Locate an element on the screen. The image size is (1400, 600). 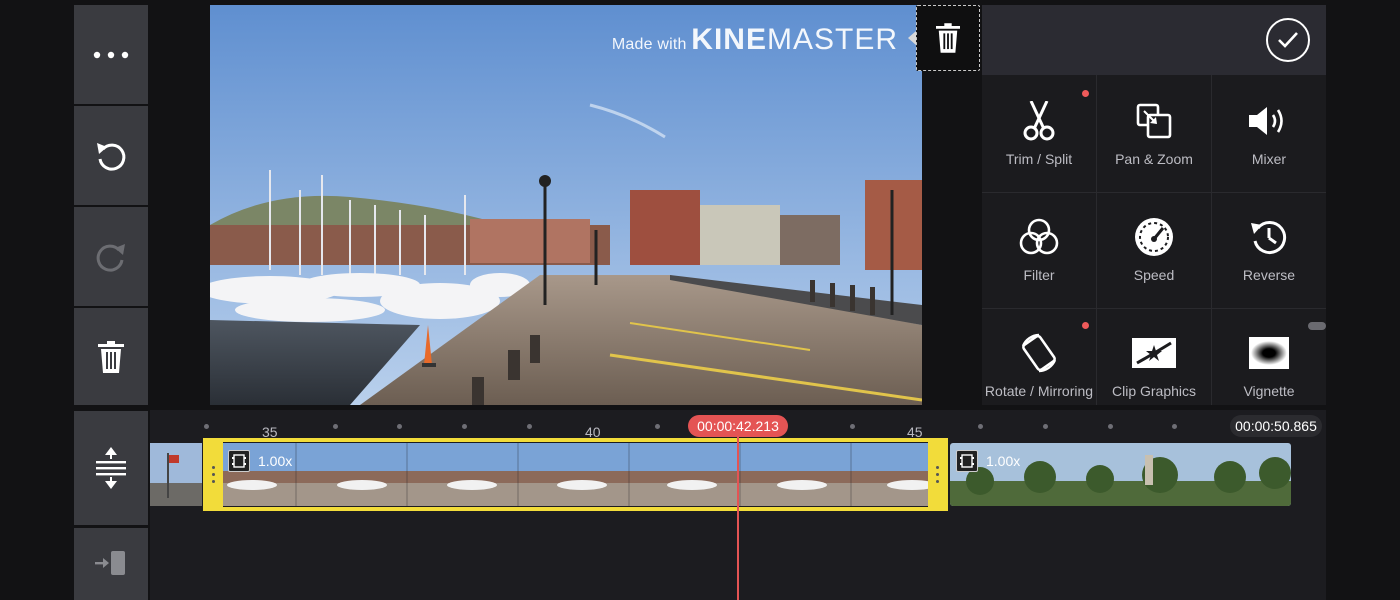
more-horizontal-icon is located at coordinates (111, 54).